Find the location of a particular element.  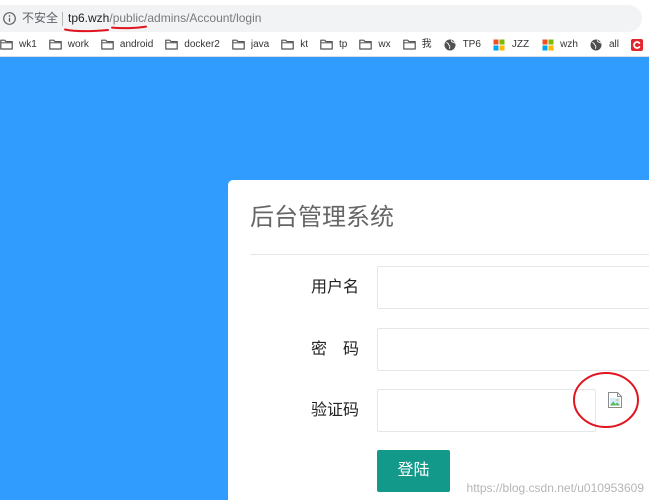

site-info-chip: 不安全 is located at coordinates (30, 18).